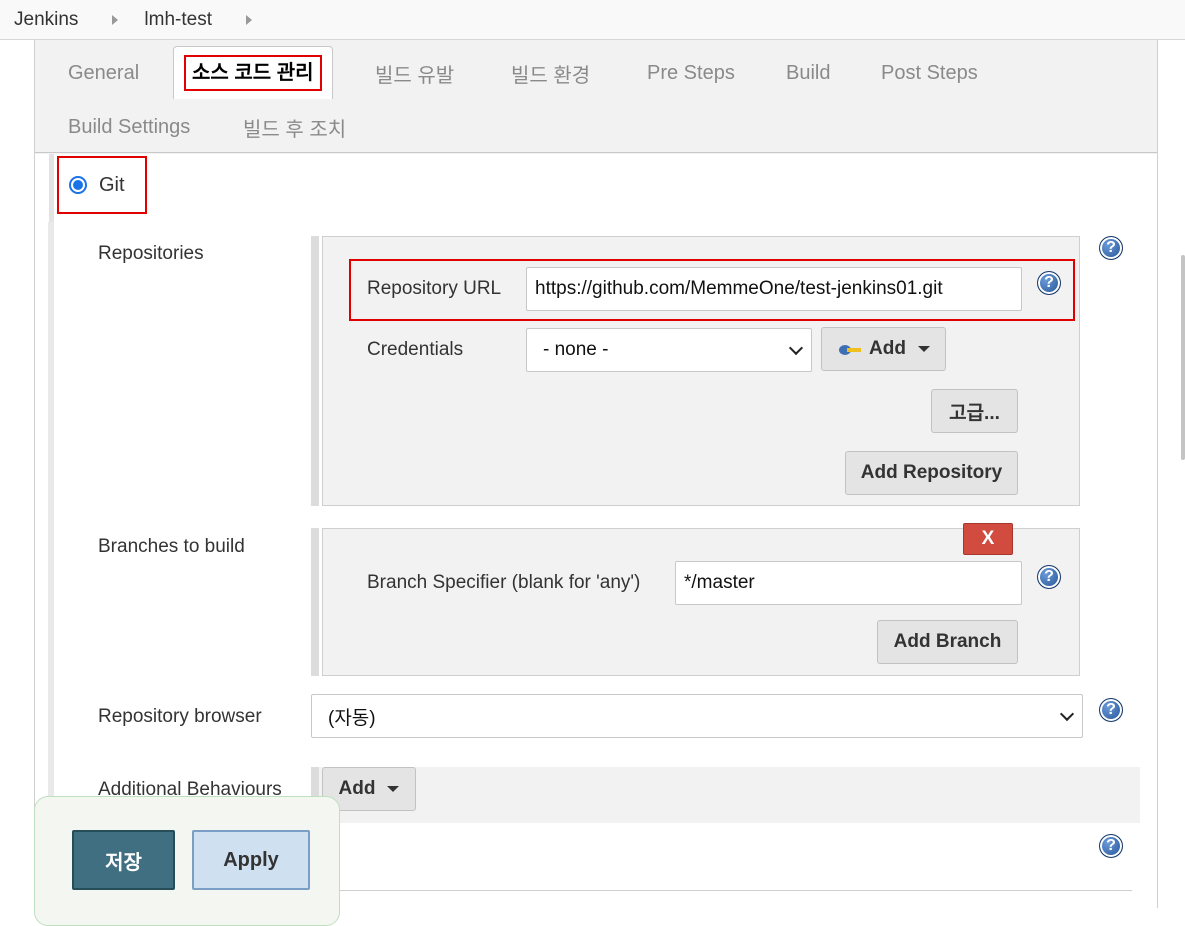 The image size is (1185, 926). I want to click on tab-label: General, so click(104, 72).